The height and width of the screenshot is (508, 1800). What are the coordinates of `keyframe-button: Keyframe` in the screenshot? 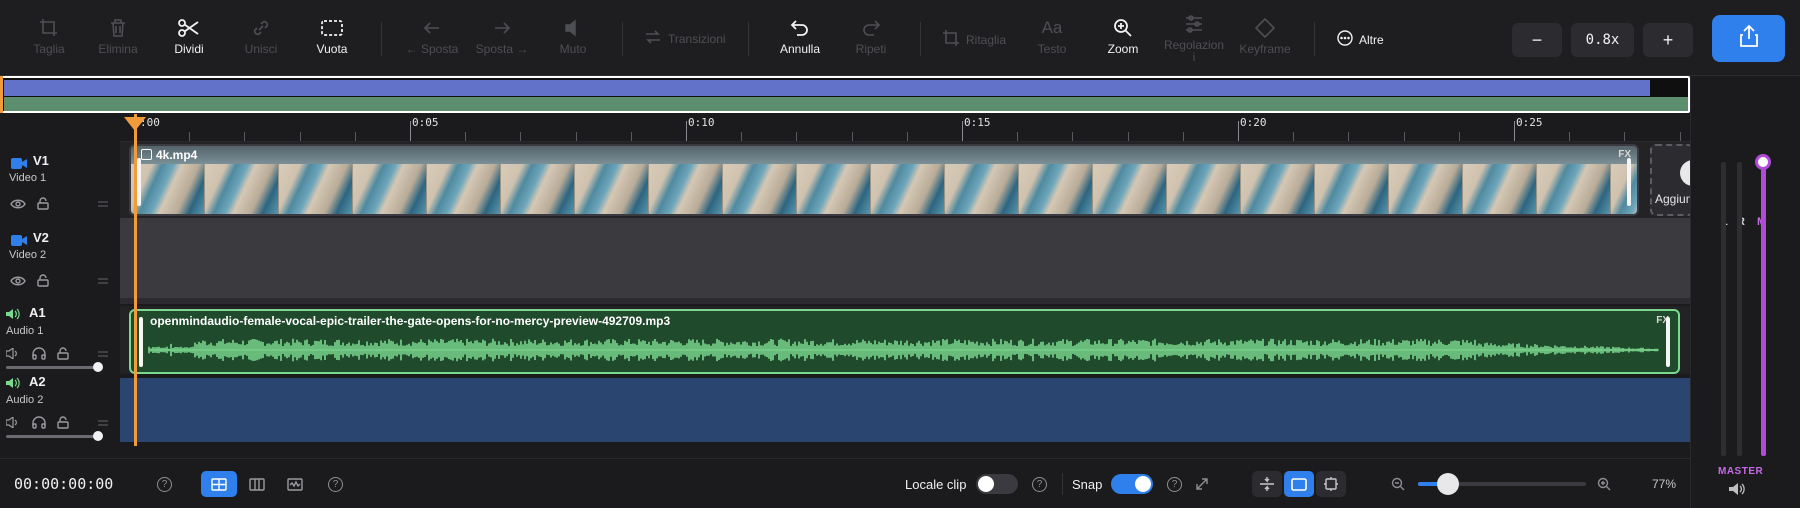 It's located at (1265, 35).